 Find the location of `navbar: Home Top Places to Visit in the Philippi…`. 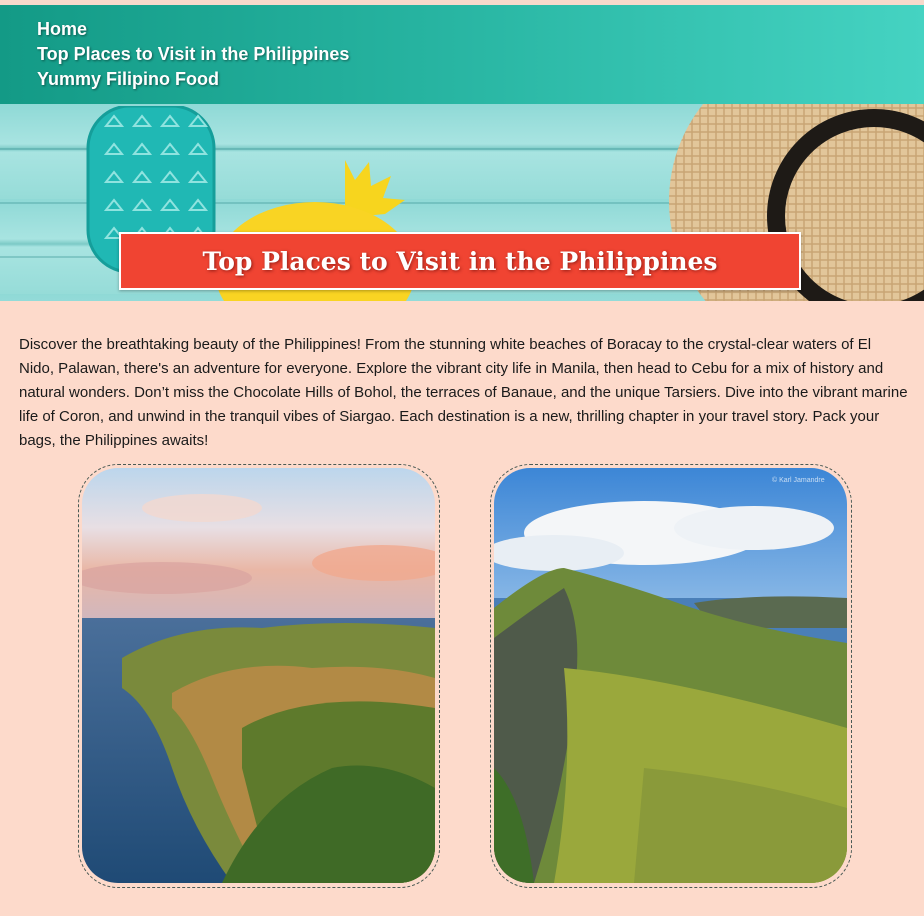

navbar: Home Top Places to Visit in the Philippi… is located at coordinates (462, 54).